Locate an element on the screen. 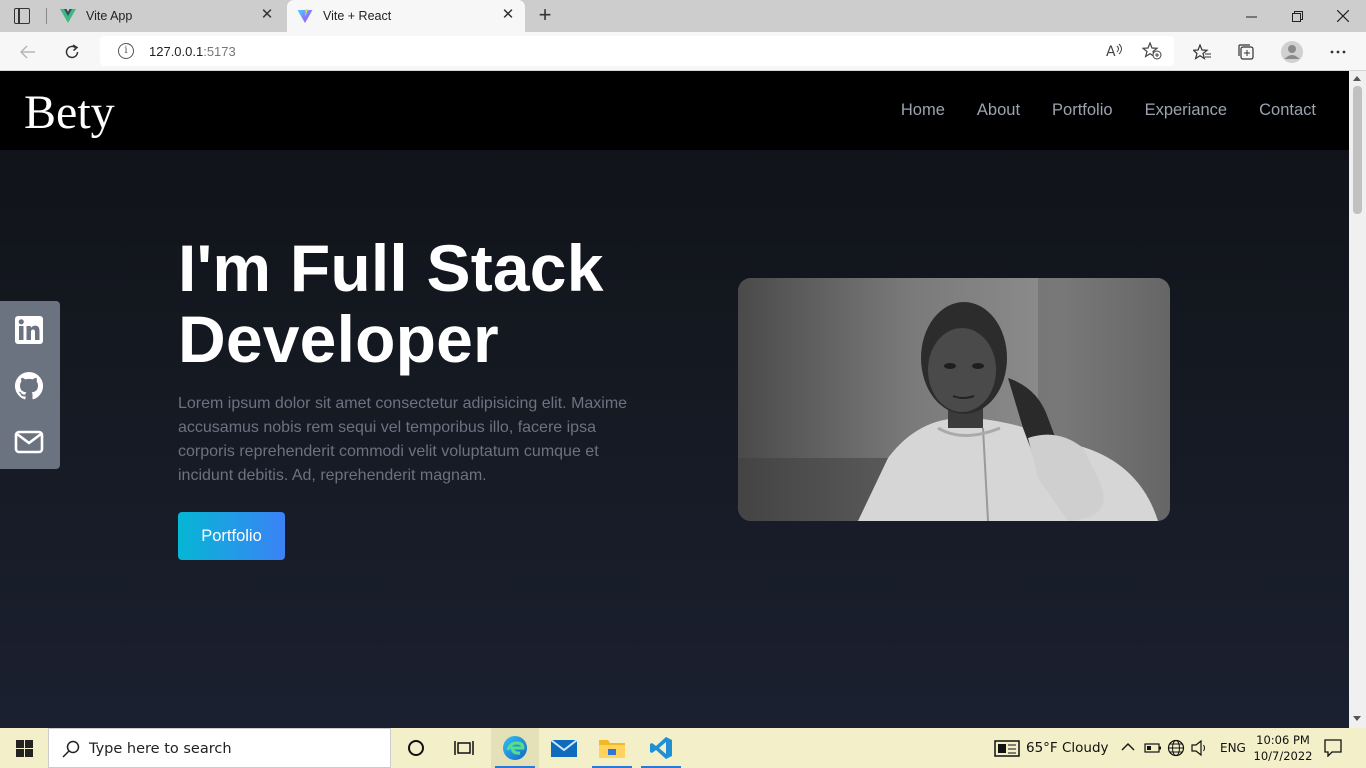 Image resolution: width=1366 pixels, height=768 pixels. windows-logo-icon is located at coordinates (24, 748).